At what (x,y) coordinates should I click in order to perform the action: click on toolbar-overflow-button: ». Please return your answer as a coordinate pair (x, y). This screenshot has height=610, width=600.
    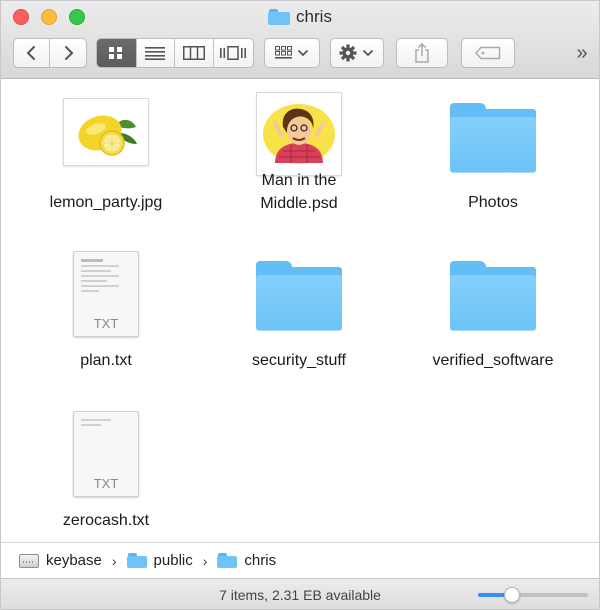
    Looking at the image, I should click on (582, 53).